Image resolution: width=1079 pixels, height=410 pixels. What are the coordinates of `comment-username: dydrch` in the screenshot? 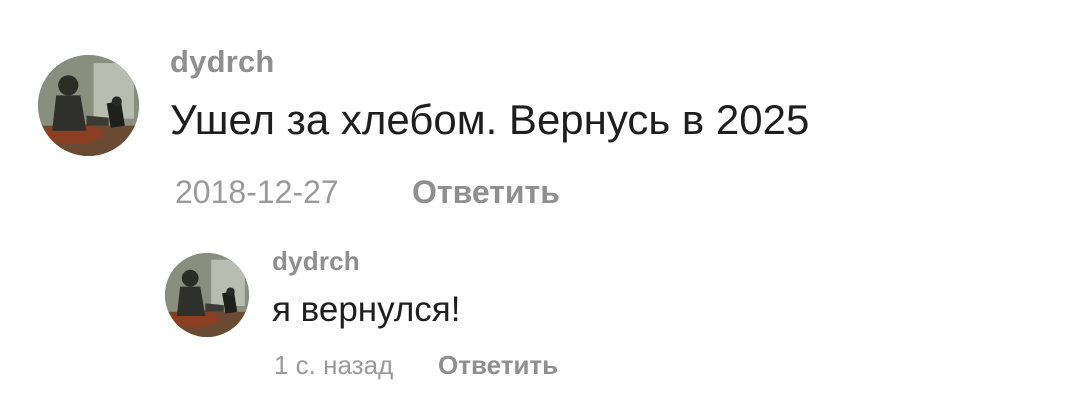 It's located at (222, 62).